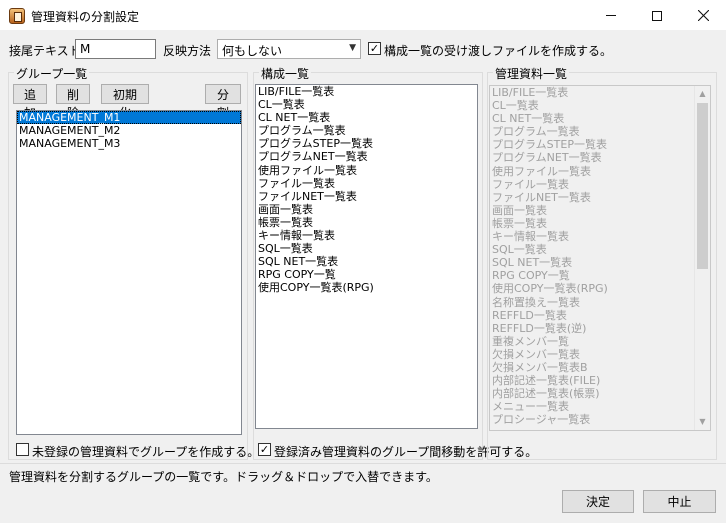 This screenshot has width=726, height=523. Describe the element at coordinates (115, 49) in the screenshot. I see `suffix-input` at that location.